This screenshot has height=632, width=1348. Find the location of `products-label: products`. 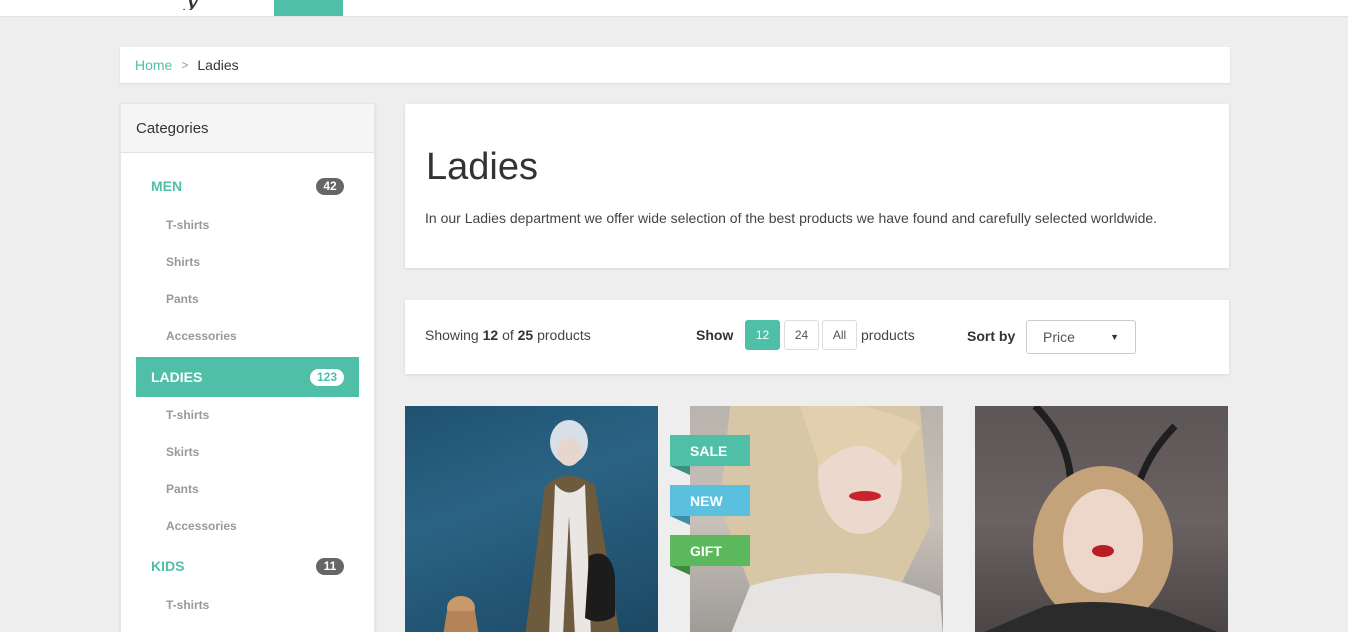

products-label: products is located at coordinates (888, 335).